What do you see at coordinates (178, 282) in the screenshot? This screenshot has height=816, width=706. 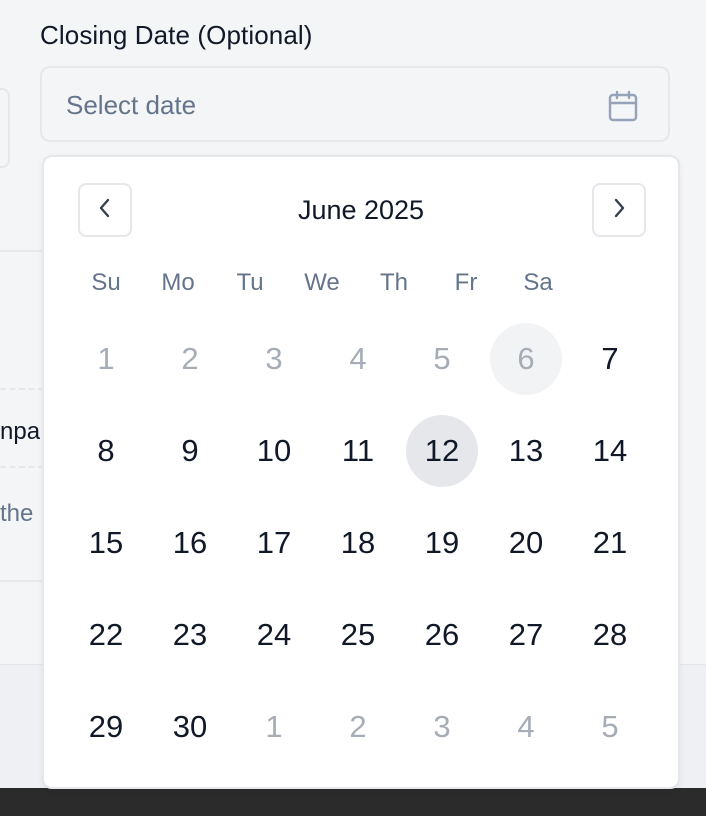 I see `weekday-label: Mo` at bounding box center [178, 282].